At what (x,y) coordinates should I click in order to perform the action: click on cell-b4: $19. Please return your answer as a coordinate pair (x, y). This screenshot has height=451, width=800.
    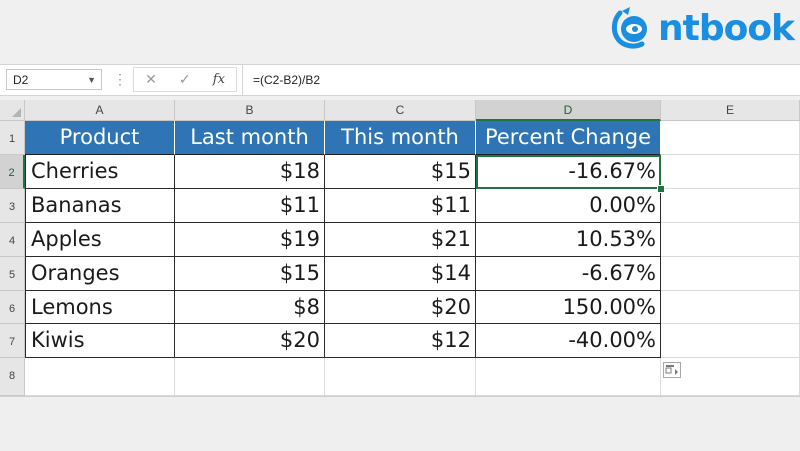
    Looking at the image, I should click on (250, 240).